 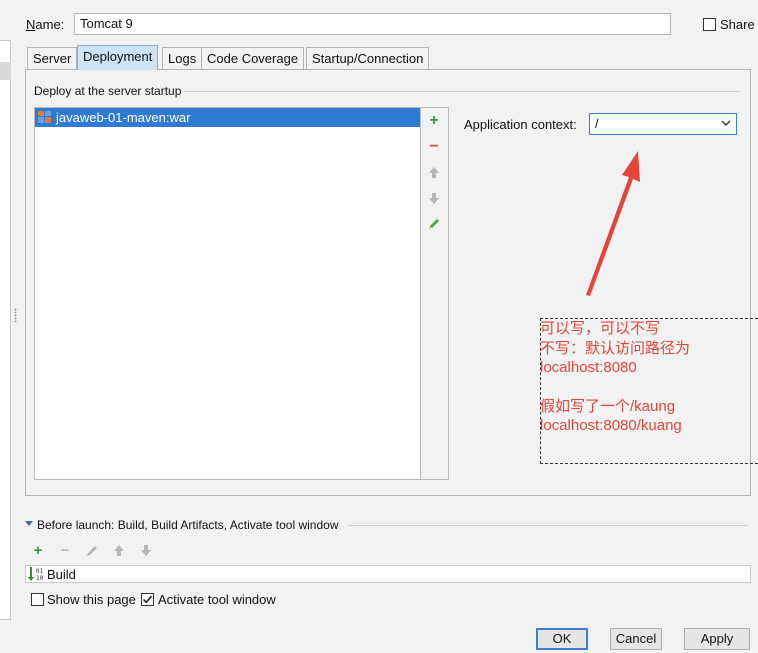 I want to click on artifact-toolbar, so click(x=435, y=293).